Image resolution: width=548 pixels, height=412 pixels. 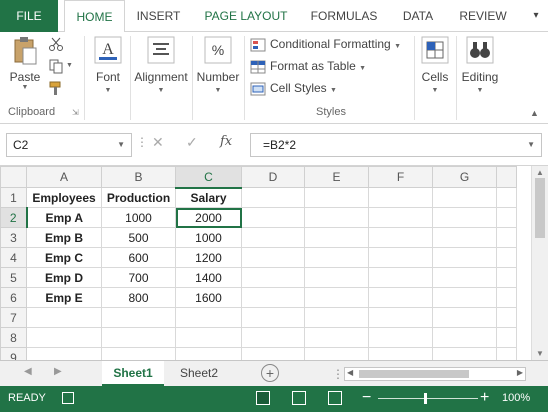 What do you see at coordinates (13, 197) in the screenshot?
I see `row-header: 1` at bounding box center [13, 197].